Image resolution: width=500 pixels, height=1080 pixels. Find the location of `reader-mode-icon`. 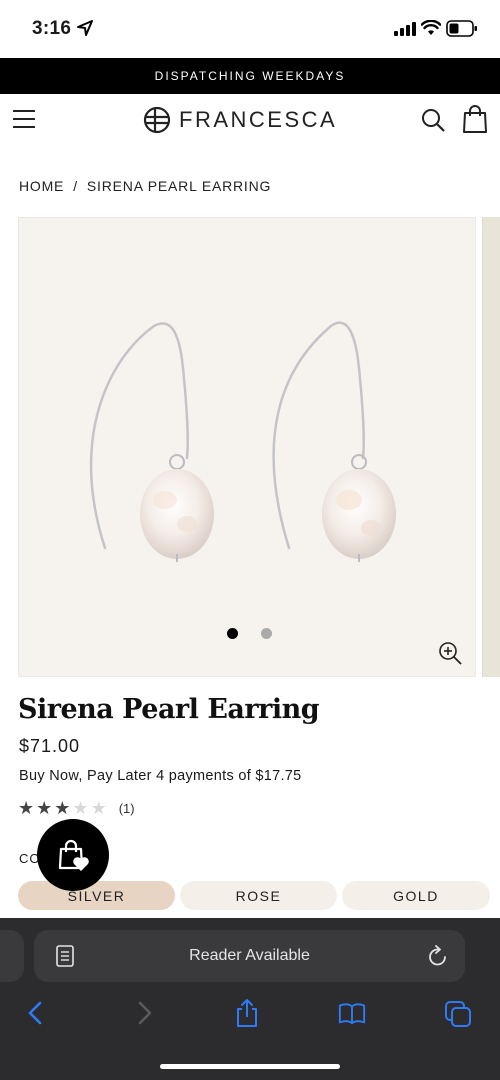

reader-mode-icon is located at coordinates (65, 956).